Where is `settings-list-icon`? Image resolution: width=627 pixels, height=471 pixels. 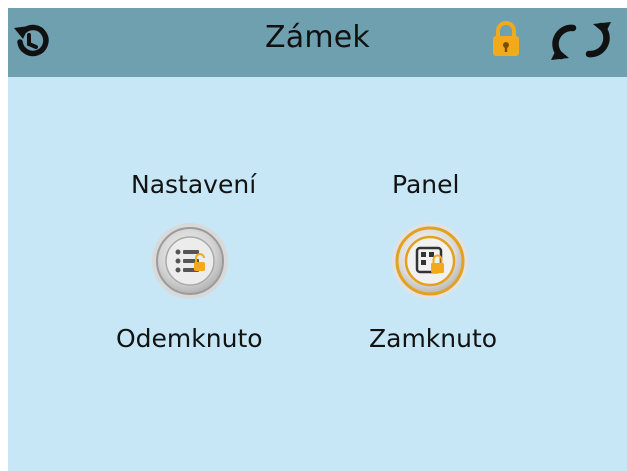 settings-list-icon is located at coordinates (190, 261).